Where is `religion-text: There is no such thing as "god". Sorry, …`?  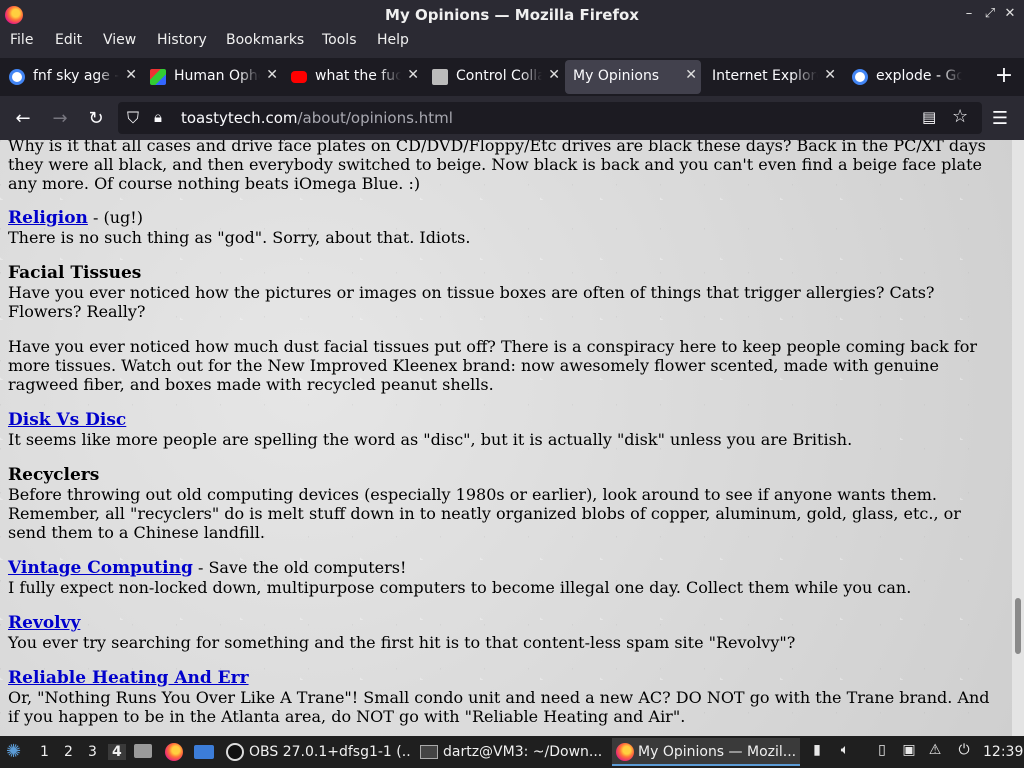
religion-text: There is no such thing as "god". Sorry, … is located at coordinates (239, 237).